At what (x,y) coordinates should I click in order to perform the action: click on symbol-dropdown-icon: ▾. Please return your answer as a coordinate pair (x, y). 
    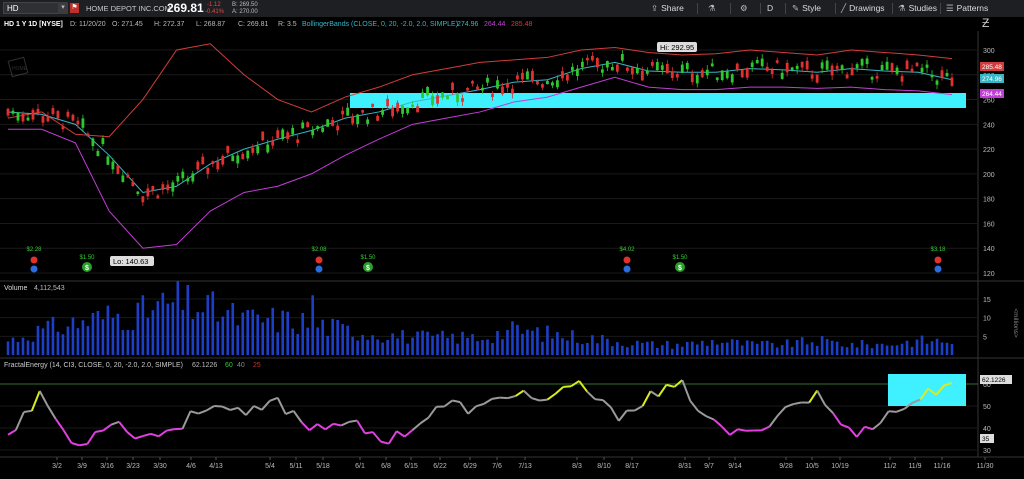
    Looking at the image, I should click on (63, 8).